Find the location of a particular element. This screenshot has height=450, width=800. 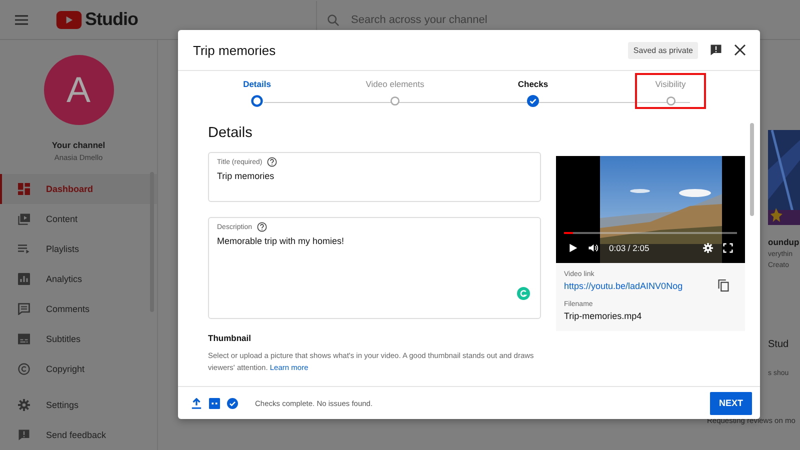

nav-item: Comments is located at coordinates (78, 309).